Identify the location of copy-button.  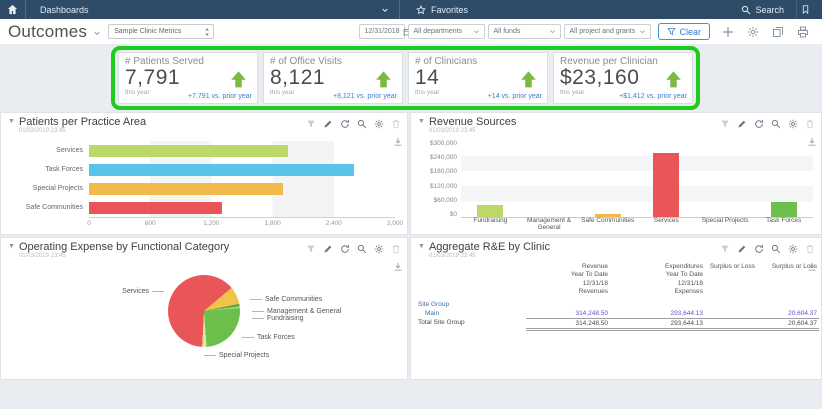
(778, 32).